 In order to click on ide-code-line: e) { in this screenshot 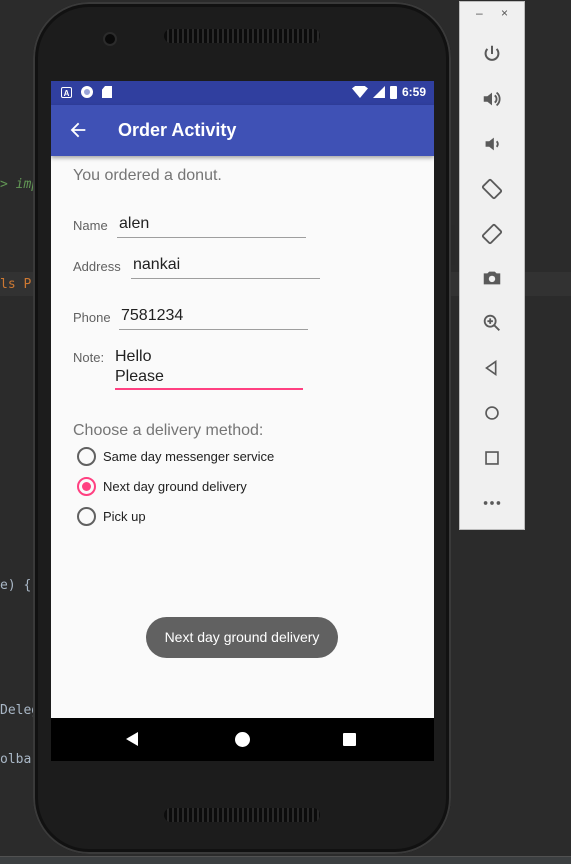, I will do `click(16, 585)`.